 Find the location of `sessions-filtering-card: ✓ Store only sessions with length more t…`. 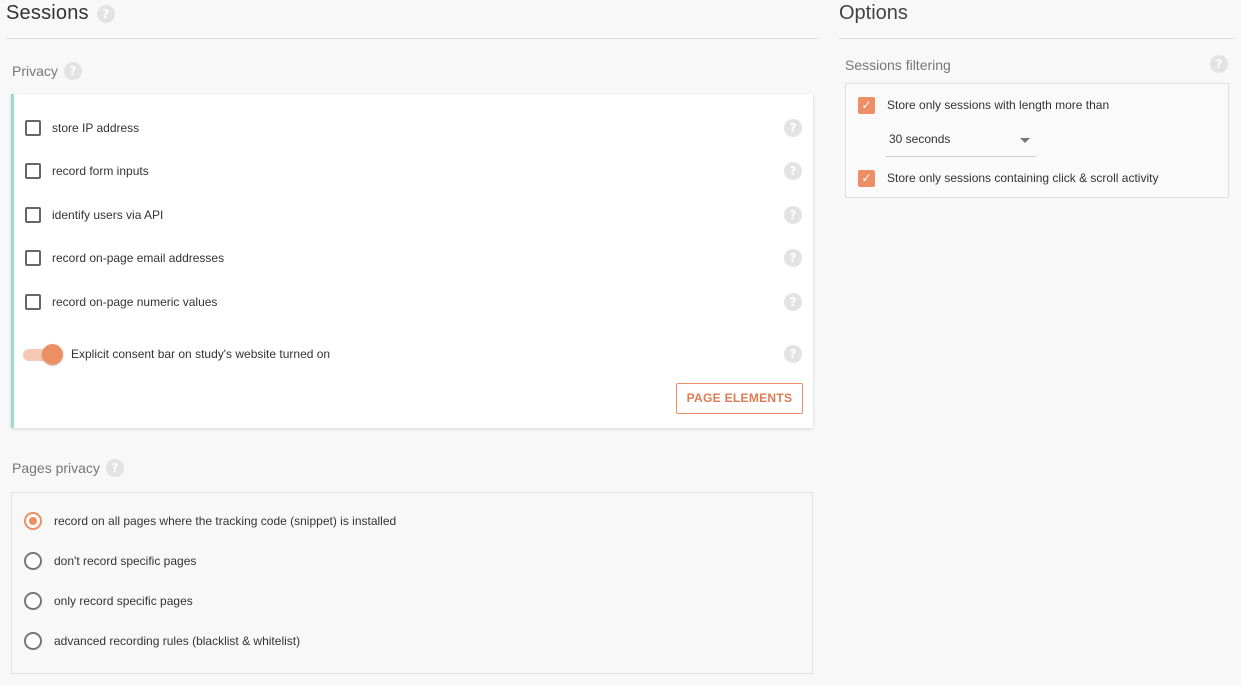

sessions-filtering-card: ✓ Store only sessions with length more t… is located at coordinates (1037, 140).